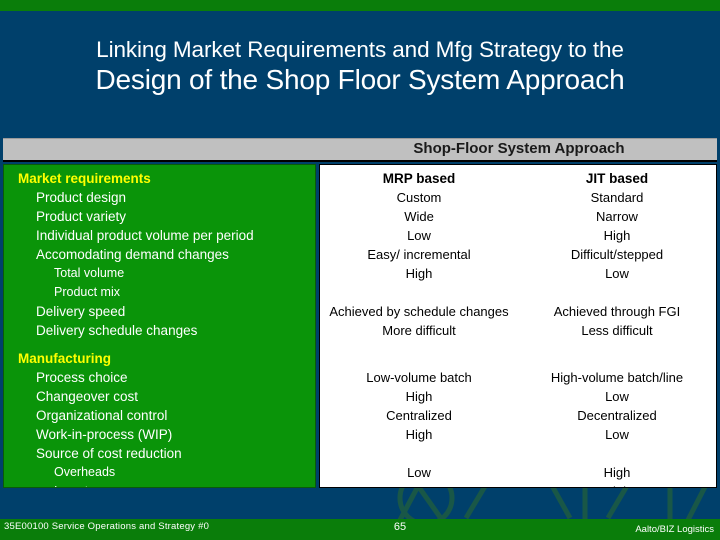 The height and width of the screenshot is (540, 720). I want to click on requirement-label: Individual product volume per period, so click(145, 235).